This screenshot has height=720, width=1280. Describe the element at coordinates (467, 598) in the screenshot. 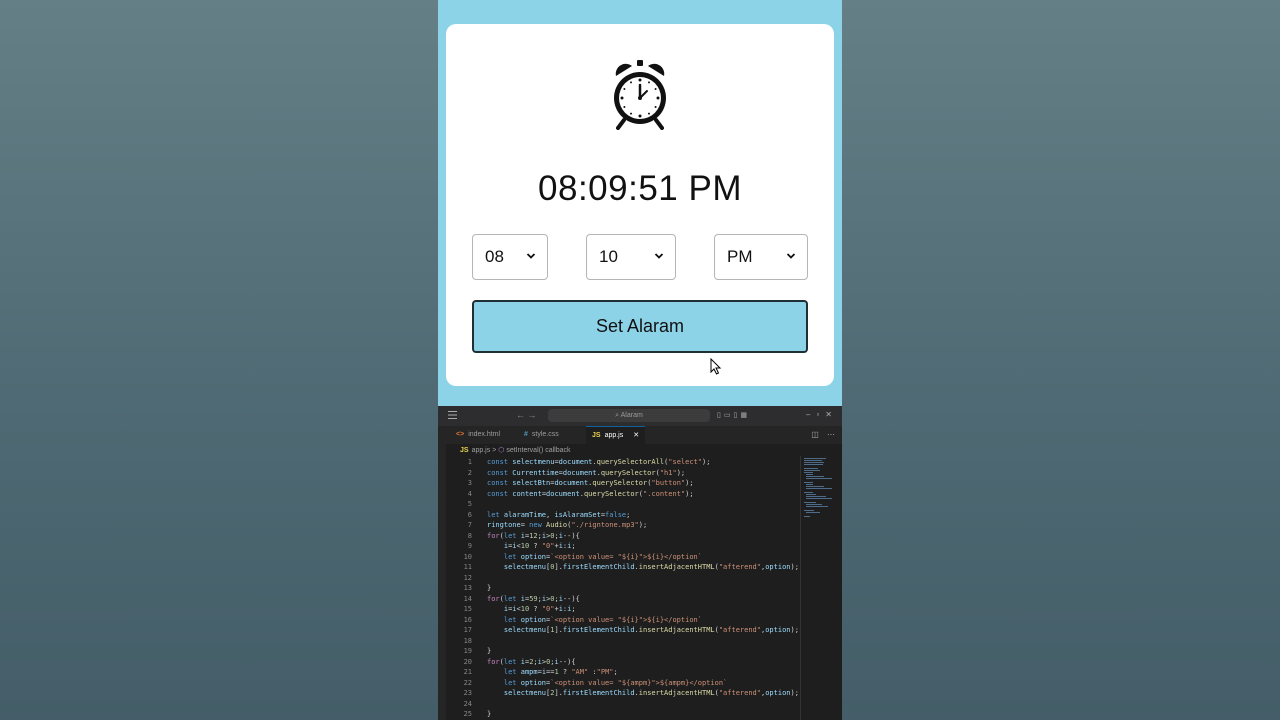

I see `line-number: 14` at that location.